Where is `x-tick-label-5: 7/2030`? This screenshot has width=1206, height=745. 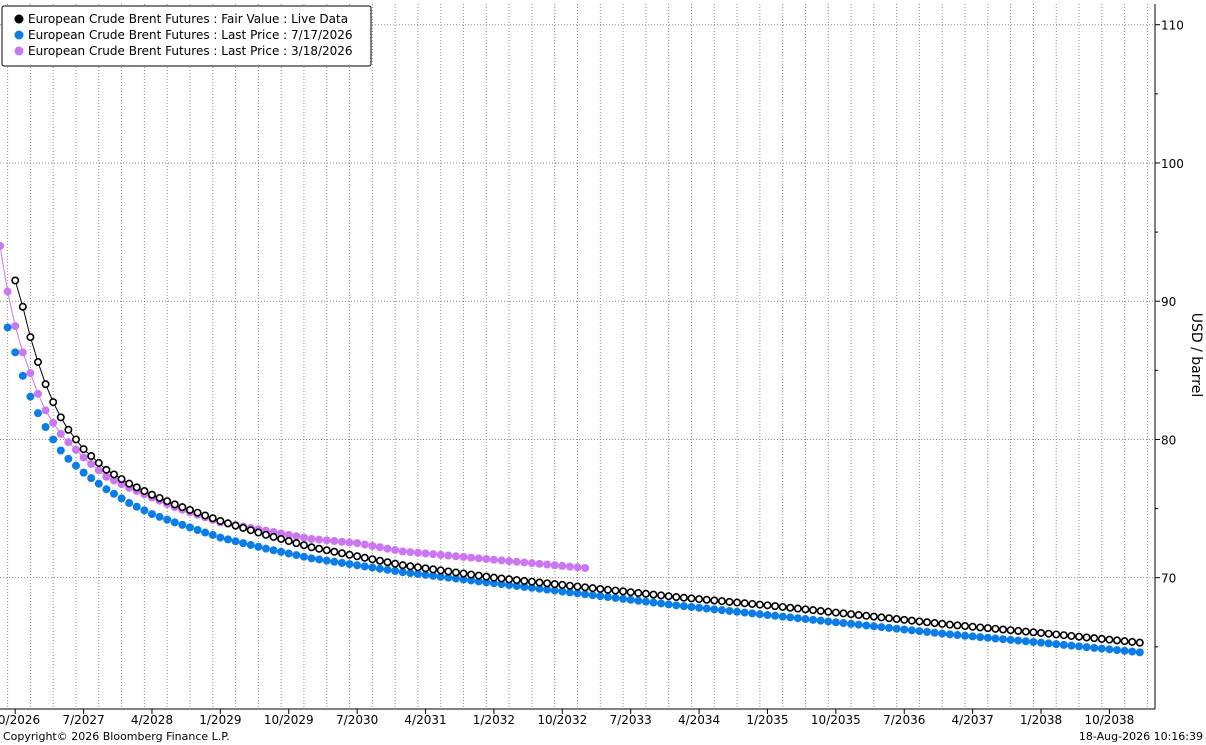 x-tick-label-5: 7/2030 is located at coordinates (357, 720).